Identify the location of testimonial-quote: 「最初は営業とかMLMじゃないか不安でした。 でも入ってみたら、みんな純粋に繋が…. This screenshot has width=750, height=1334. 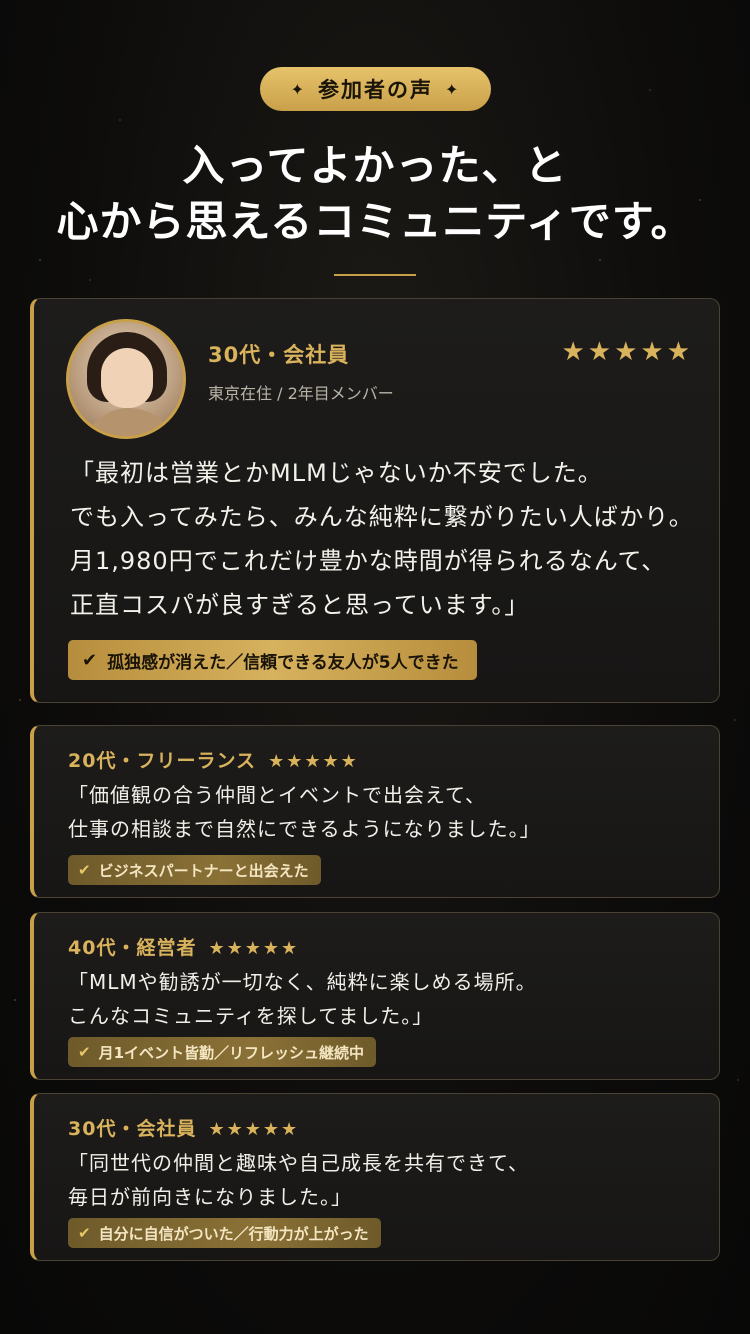
(382, 539).